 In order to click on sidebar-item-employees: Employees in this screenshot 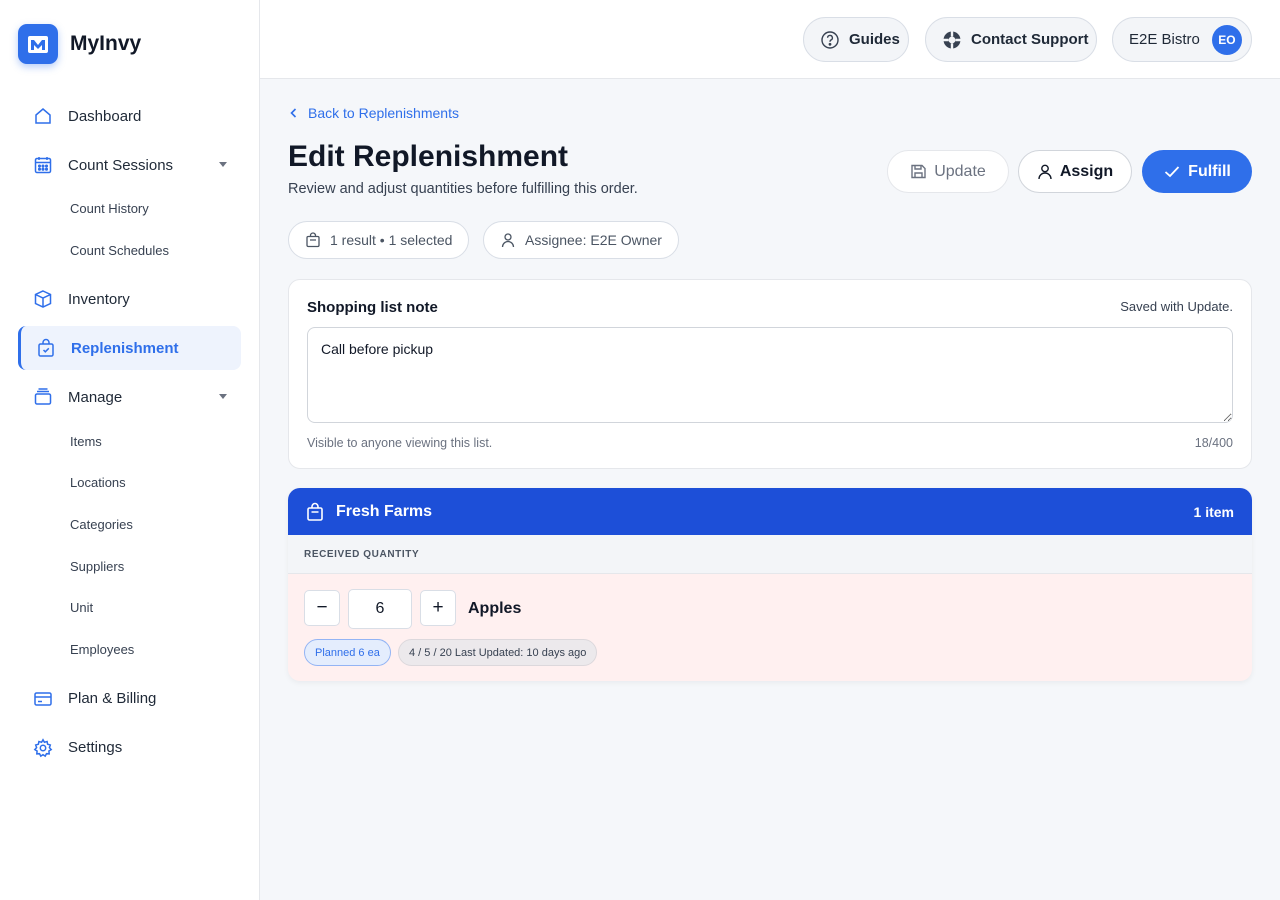, I will do `click(129, 650)`.